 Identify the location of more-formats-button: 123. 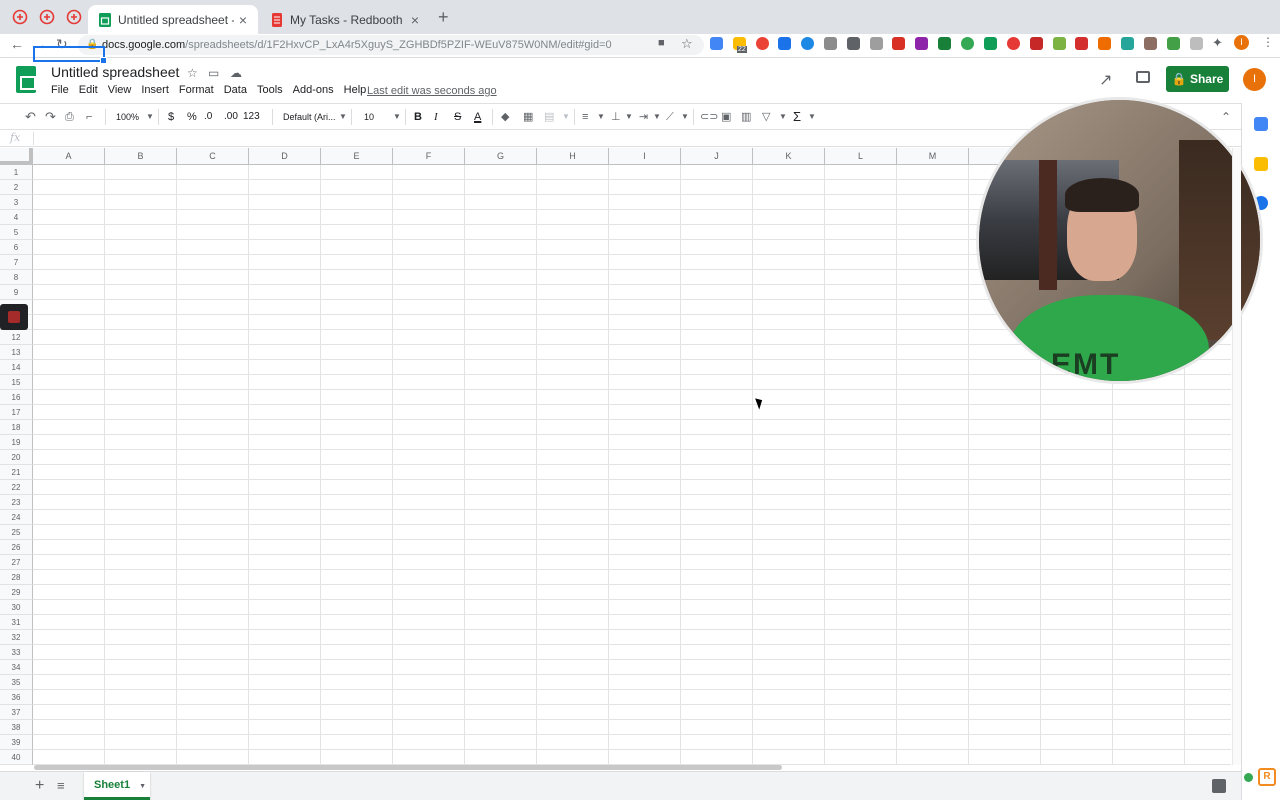
(251, 117).